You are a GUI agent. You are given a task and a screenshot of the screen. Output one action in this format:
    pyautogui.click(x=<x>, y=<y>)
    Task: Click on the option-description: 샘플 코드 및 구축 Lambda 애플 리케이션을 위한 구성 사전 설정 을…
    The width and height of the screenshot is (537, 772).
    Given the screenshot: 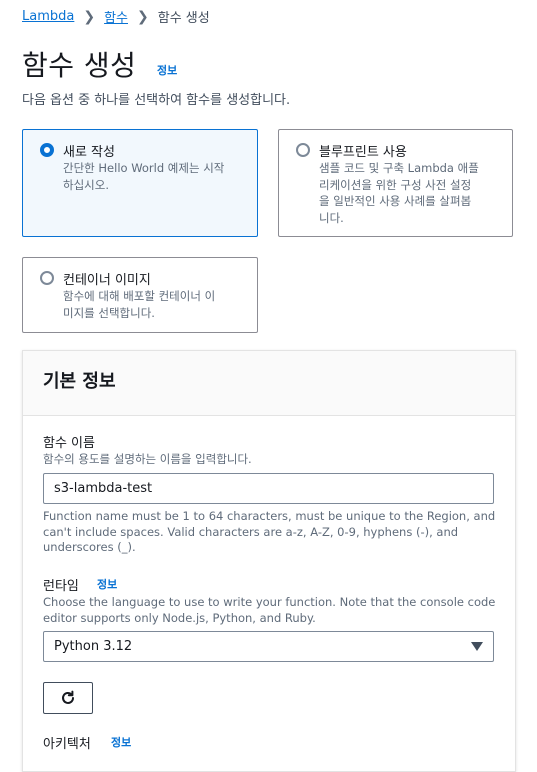 What is the action you would take?
    pyautogui.click(x=399, y=193)
    